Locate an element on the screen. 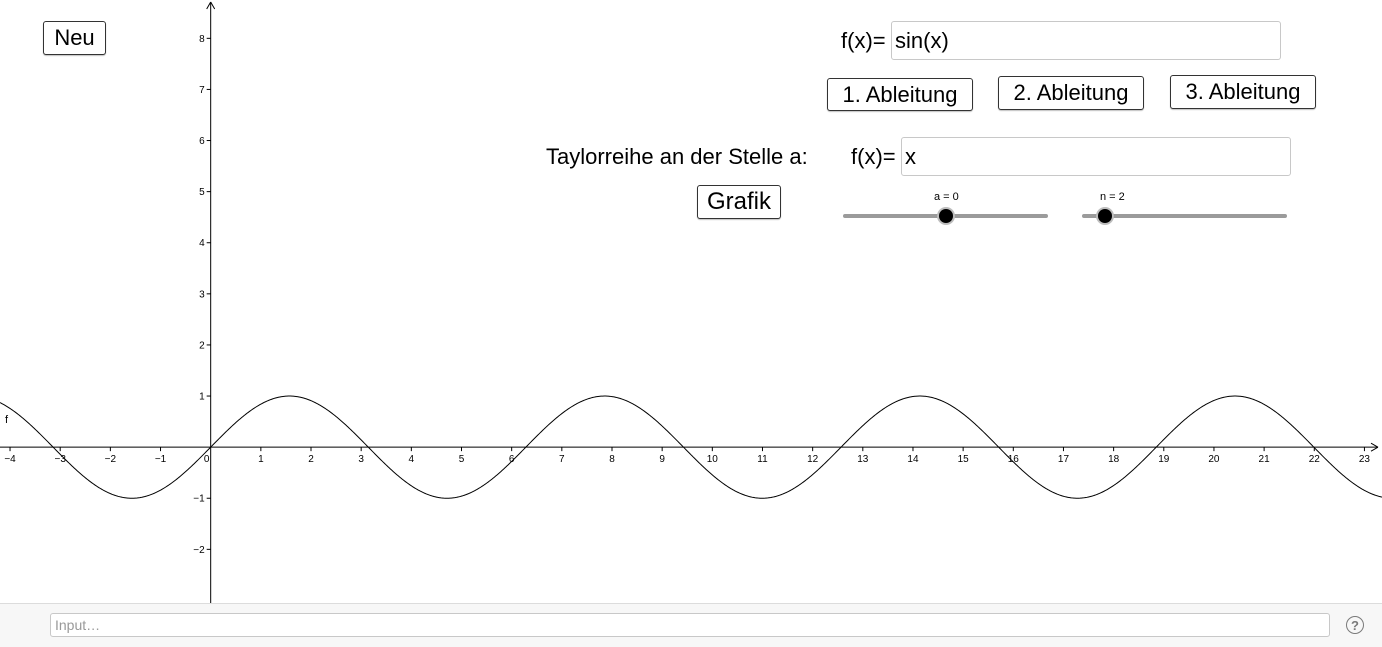 Image resolution: width=1382 pixels, height=647 pixels. x-tick-label: 4 is located at coordinates (412, 459).